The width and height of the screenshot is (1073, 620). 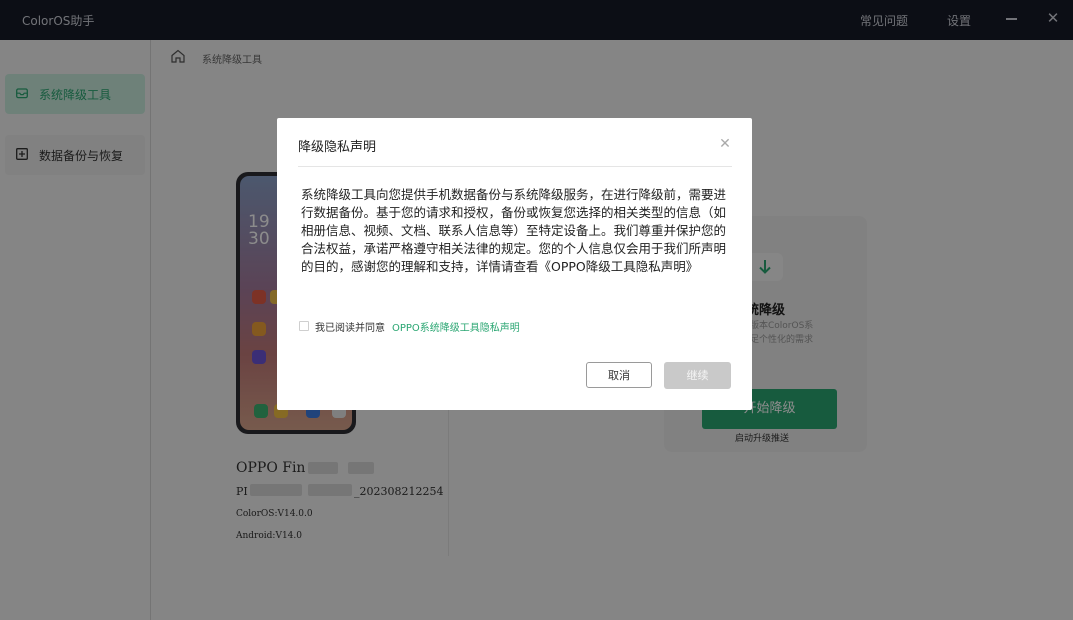 I want to click on agree-label: 我已阅读并同意, so click(x=350, y=328).